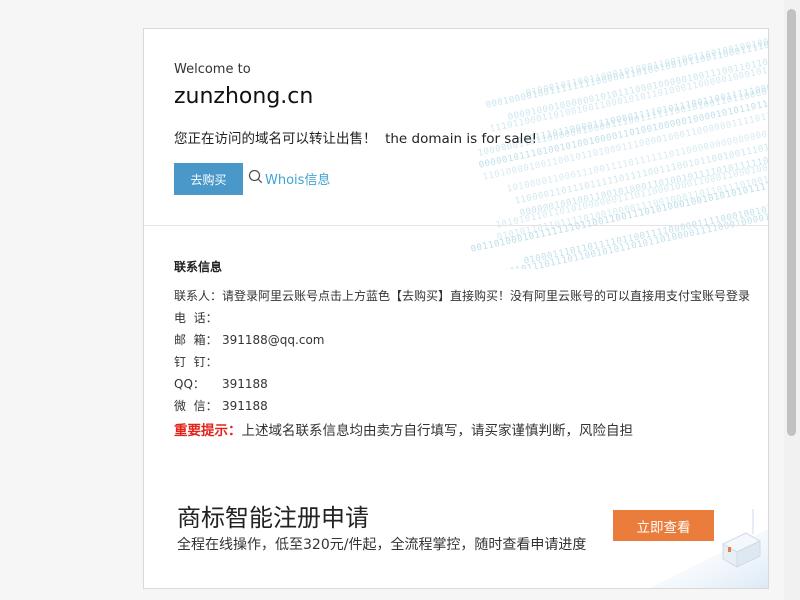 The image size is (800, 600). Describe the element at coordinates (196, 340) in the screenshot. I see `contact-label: 邮 箱：` at that location.